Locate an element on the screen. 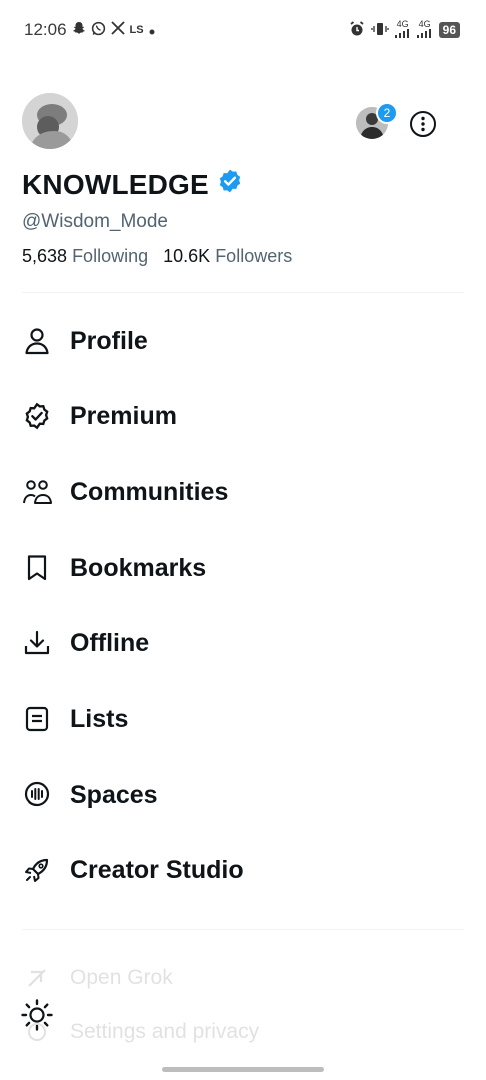 Image resolution: width=486 pixels, height=1080 pixels. following-link: 5,638 Following is located at coordinates (85, 256).